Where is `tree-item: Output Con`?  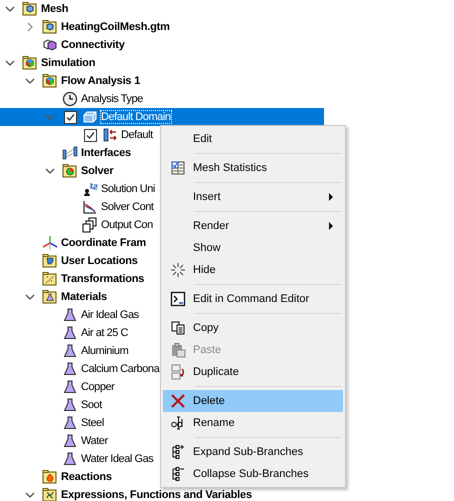
tree-item: Output Con is located at coordinates (127, 225).